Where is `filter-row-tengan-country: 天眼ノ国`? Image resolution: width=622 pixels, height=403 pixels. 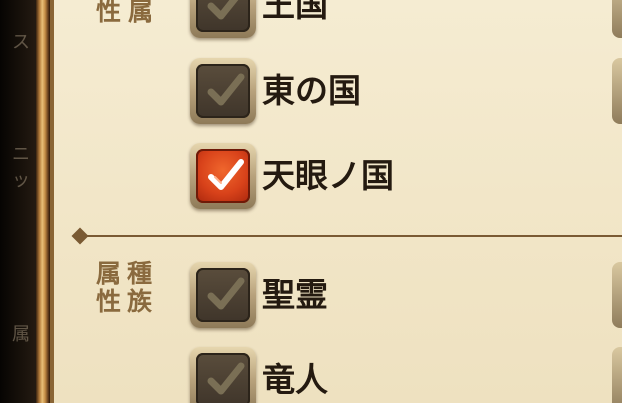 filter-row-tengan-country: 天眼ノ国 is located at coordinates (370, 178).